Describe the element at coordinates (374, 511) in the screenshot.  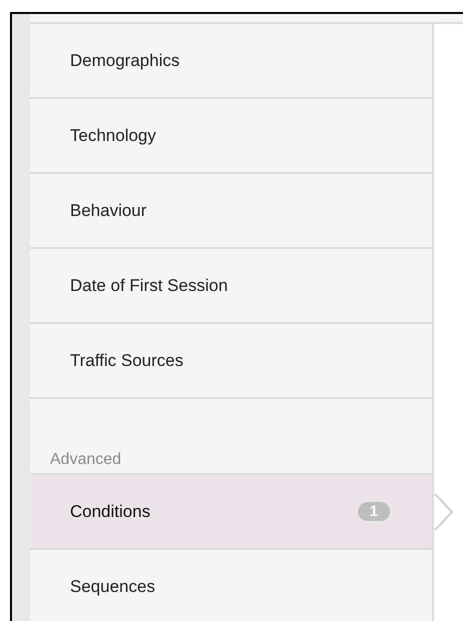
I see `count-badge: 1` at that location.